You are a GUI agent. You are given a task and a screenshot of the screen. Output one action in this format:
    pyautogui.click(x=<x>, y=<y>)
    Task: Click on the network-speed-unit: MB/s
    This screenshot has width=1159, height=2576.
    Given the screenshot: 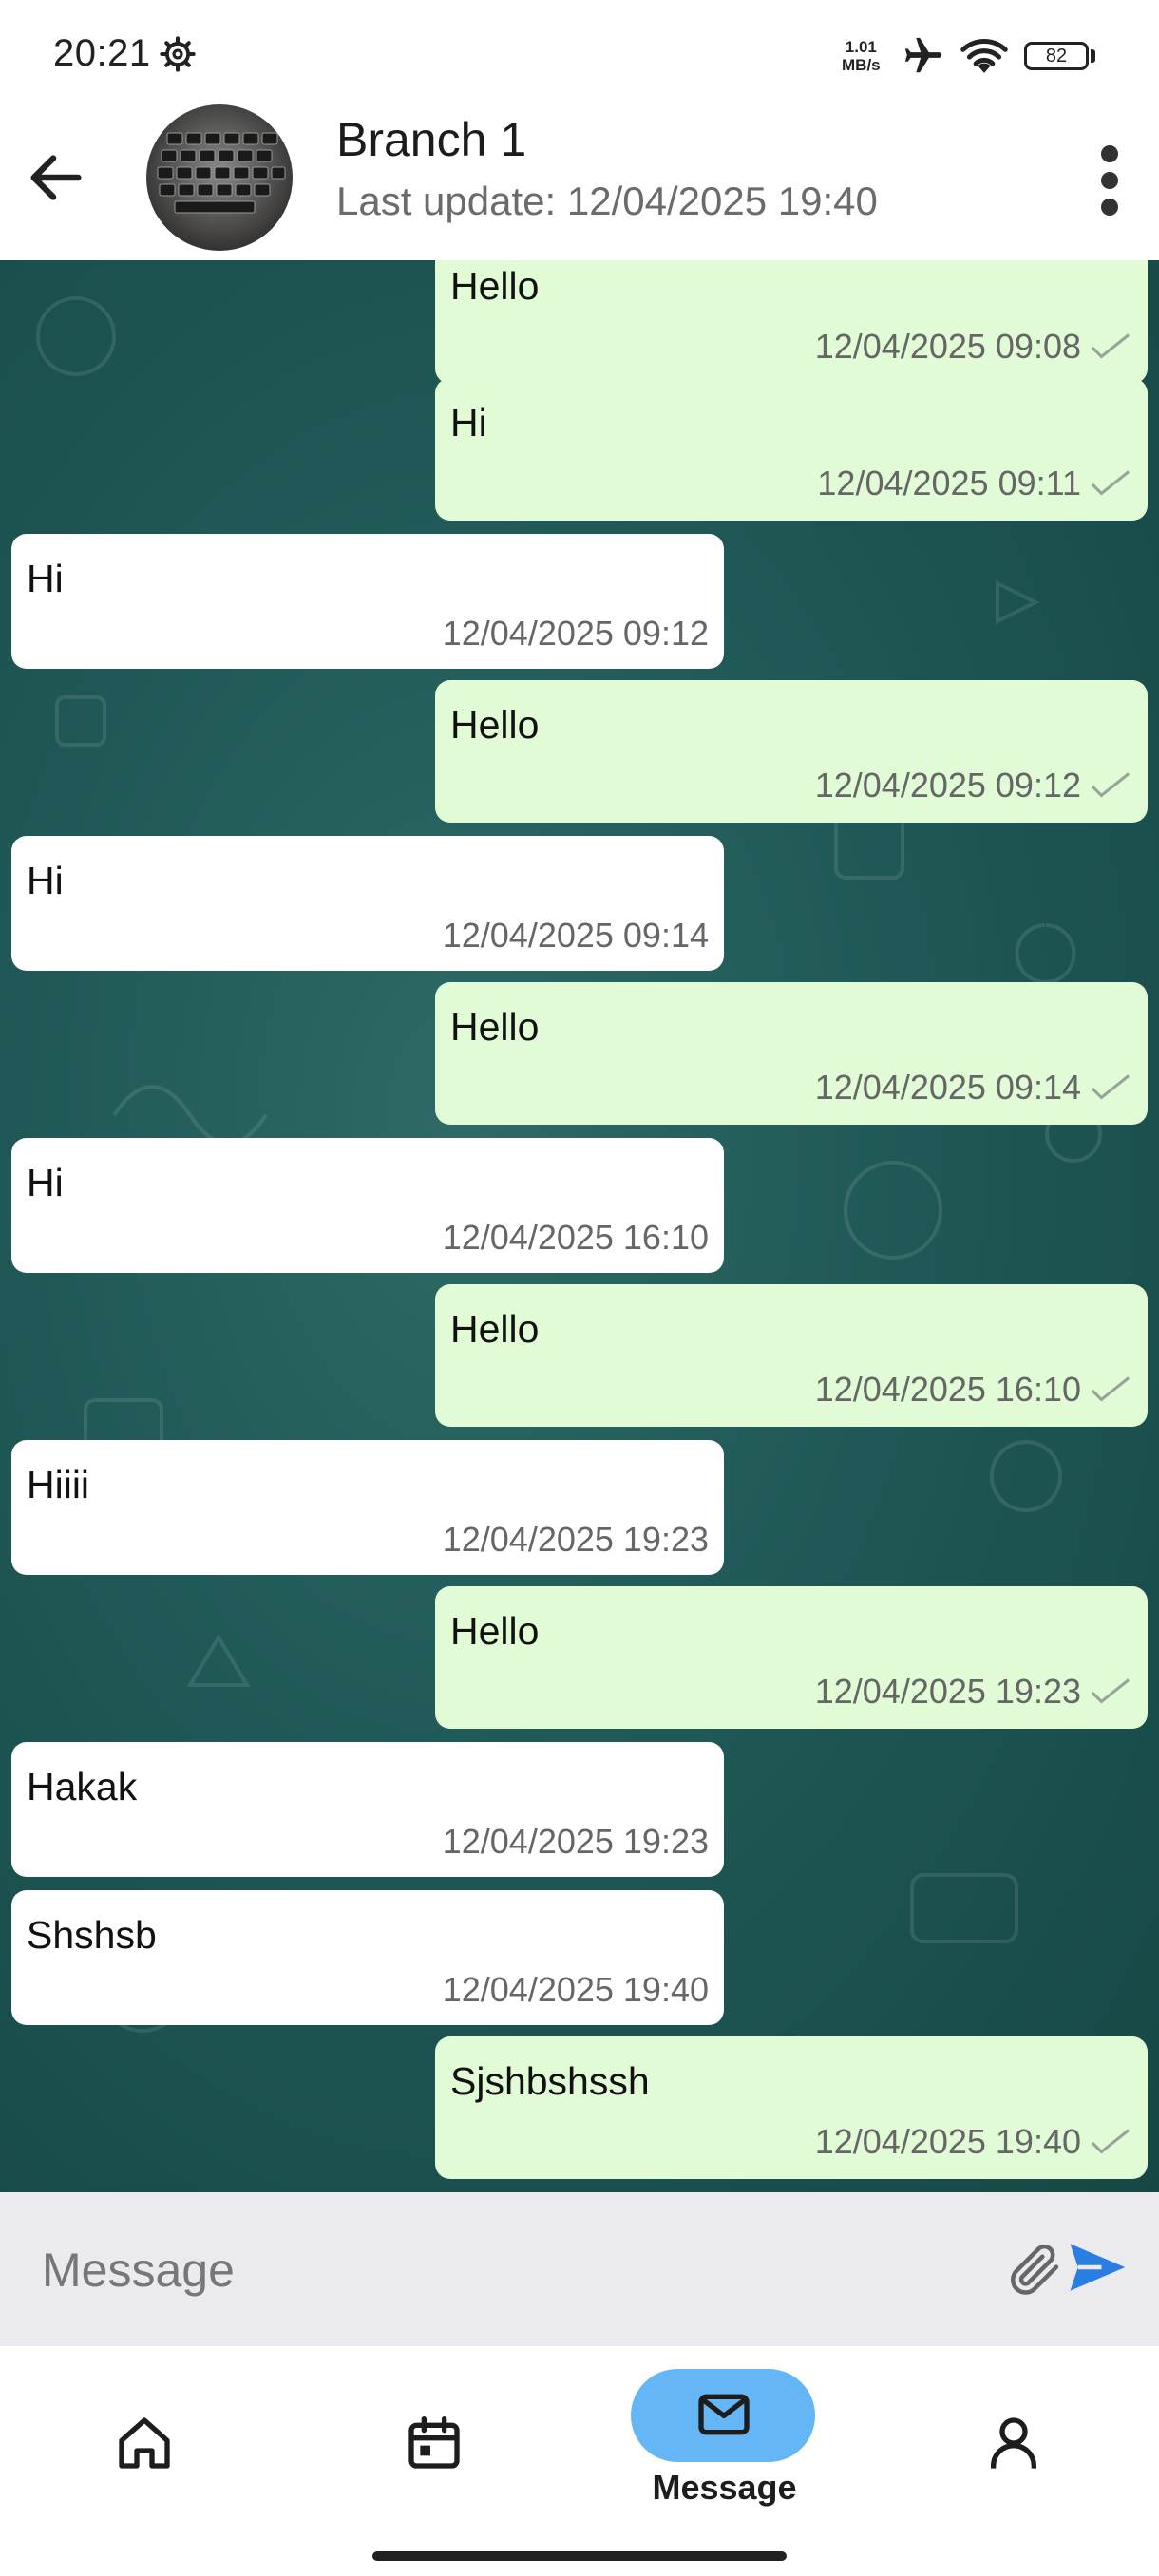 What is the action you would take?
    pyautogui.click(x=861, y=65)
    